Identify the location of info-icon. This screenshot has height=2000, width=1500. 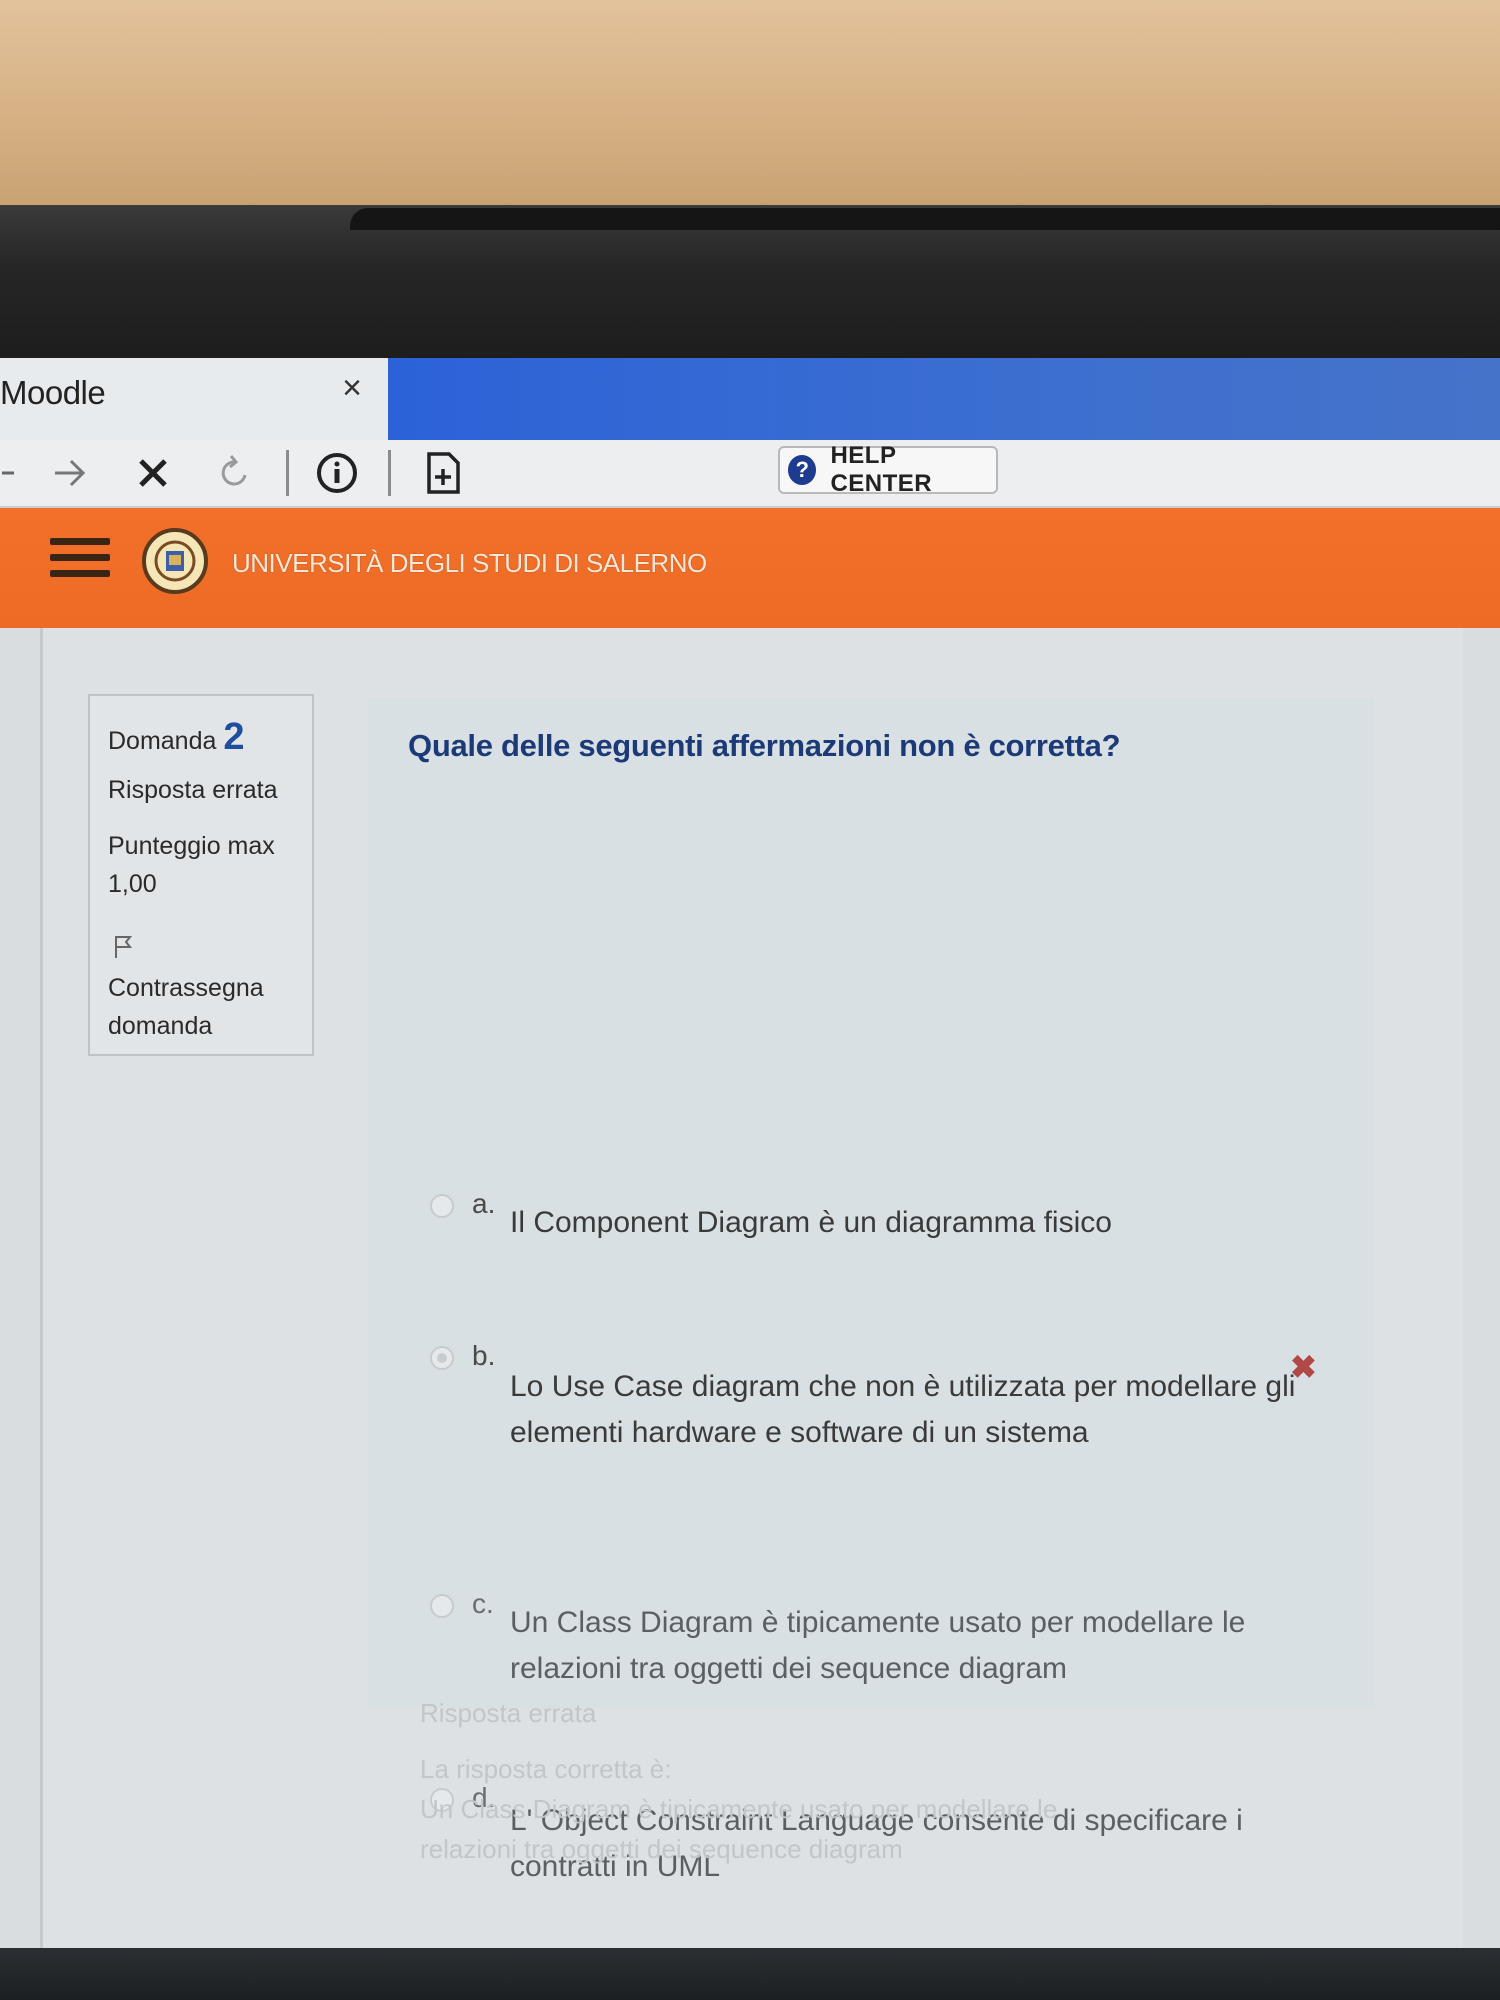
(337, 473).